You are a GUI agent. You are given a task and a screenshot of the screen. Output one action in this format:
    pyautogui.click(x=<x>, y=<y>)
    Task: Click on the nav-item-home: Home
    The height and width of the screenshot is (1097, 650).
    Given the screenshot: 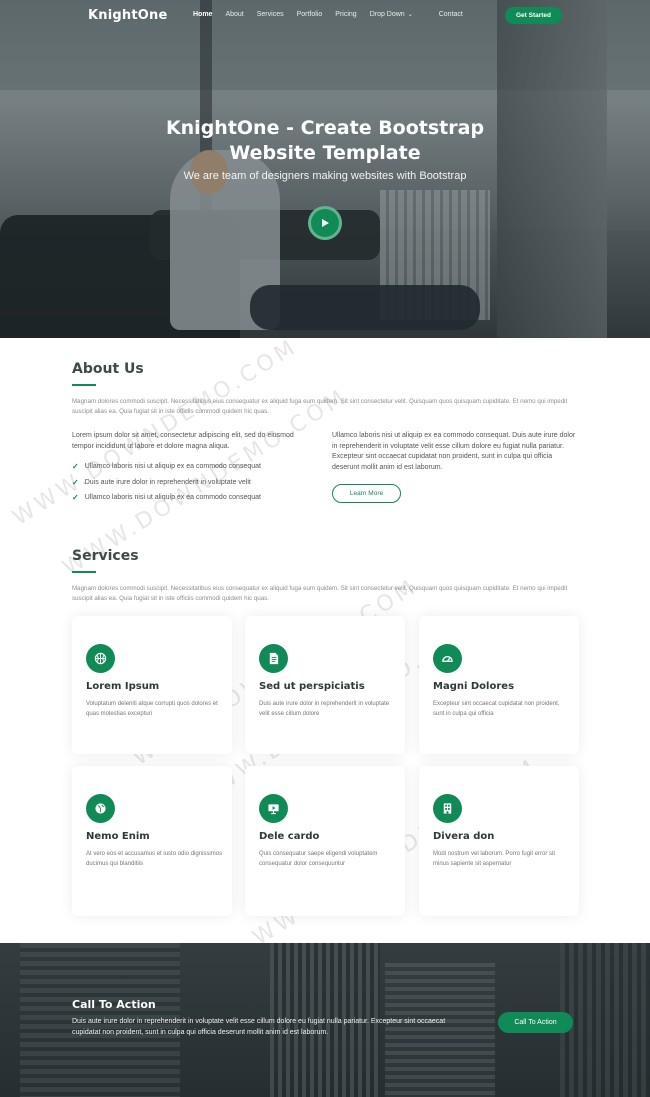 What is the action you would take?
    pyautogui.click(x=202, y=14)
    